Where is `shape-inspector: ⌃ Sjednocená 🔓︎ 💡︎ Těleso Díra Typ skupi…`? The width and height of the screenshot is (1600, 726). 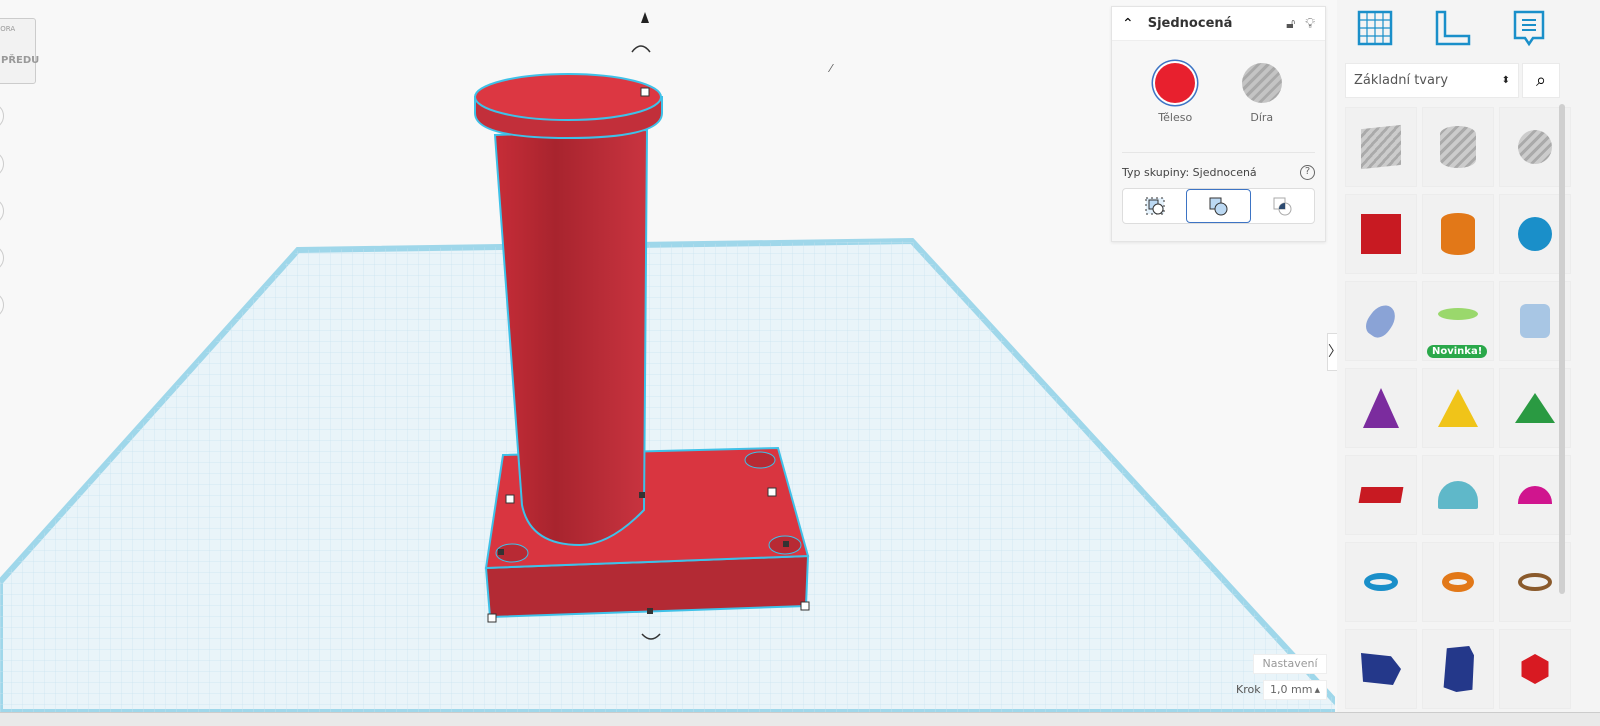
shape-inspector: ⌃ Sjednocená 🔓︎ 💡︎ Těleso Díra Typ skupi… is located at coordinates (1218, 124).